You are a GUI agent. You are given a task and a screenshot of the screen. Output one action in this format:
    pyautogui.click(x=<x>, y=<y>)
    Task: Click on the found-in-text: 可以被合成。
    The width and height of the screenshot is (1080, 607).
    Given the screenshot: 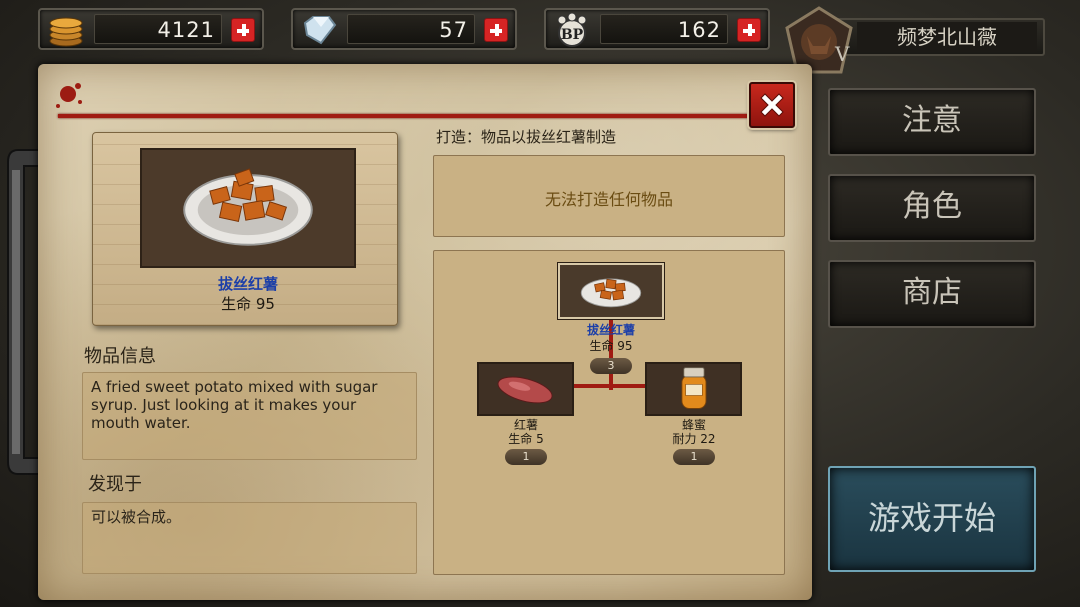 What is the action you would take?
    pyautogui.click(x=249, y=538)
    